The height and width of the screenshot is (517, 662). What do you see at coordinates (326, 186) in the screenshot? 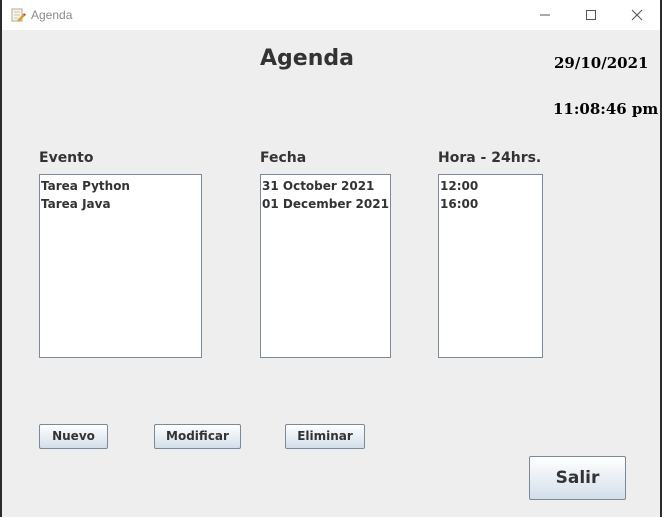
I see `list-item: 31 October 2021` at bounding box center [326, 186].